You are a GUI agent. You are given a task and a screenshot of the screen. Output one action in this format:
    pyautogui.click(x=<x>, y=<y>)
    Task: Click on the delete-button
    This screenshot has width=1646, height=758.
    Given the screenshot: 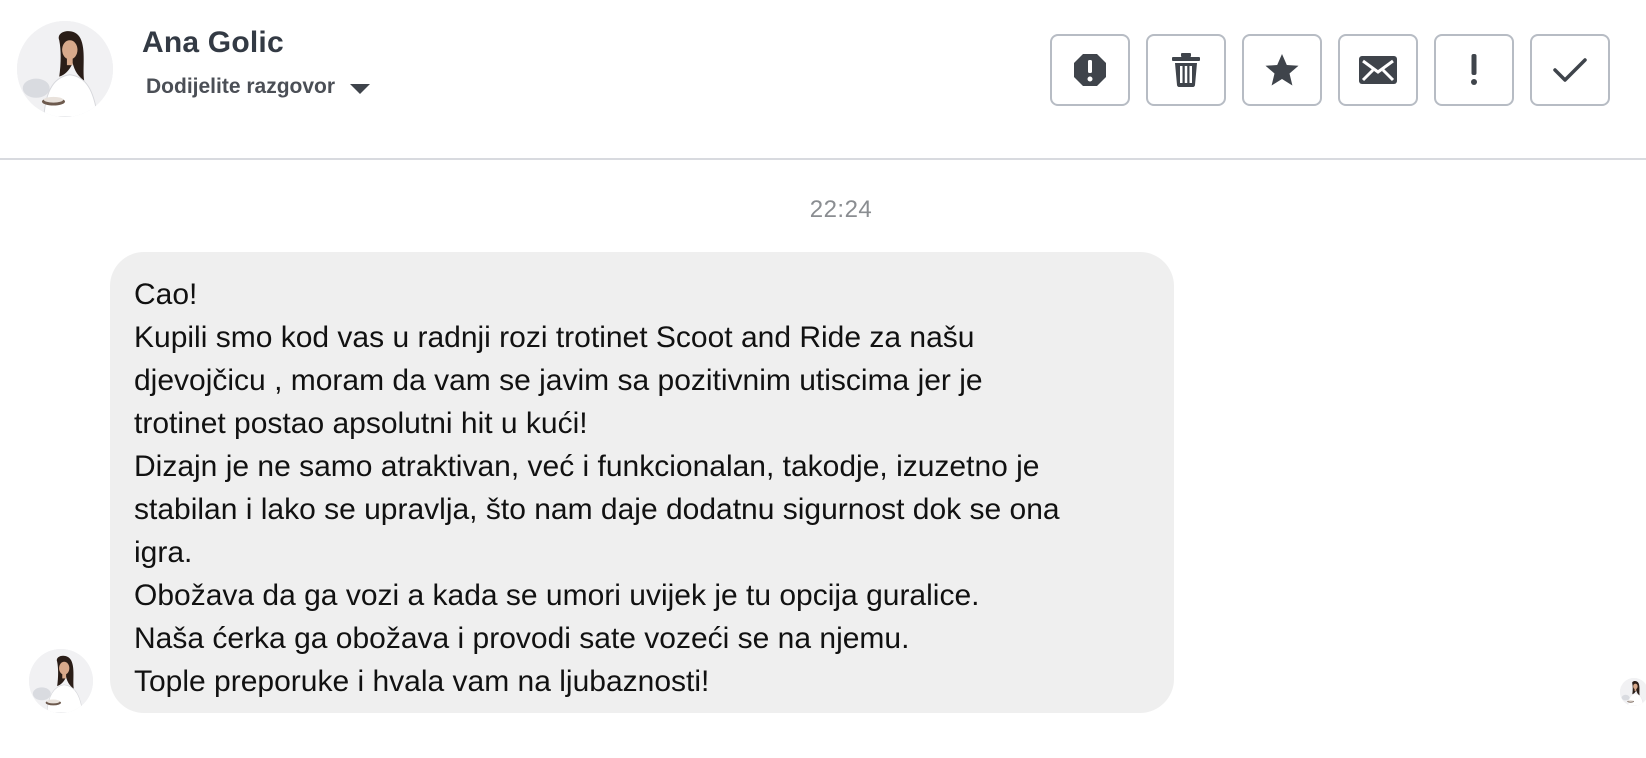 What is the action you would take?
    pyautogui.click(x=1186, y=70)
    